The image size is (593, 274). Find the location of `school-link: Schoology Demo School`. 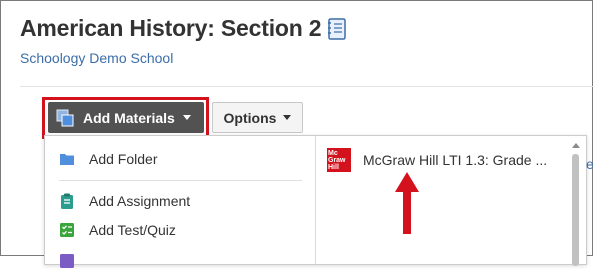

school-link: Schoology Demo School is located at coordinates (96, 58).